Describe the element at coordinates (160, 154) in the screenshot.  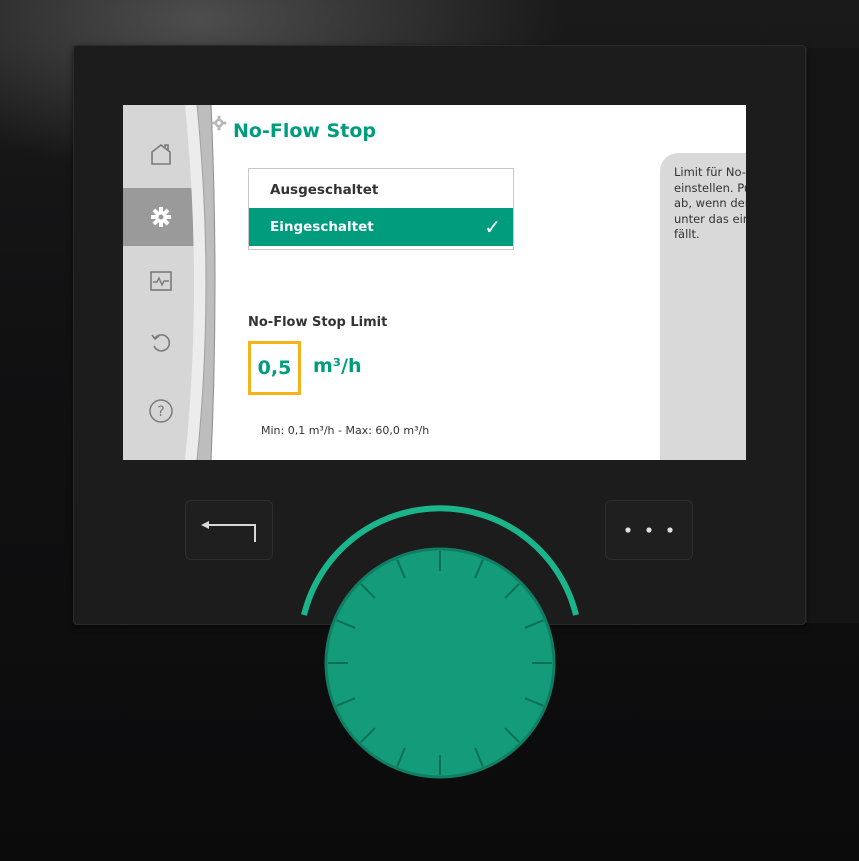
I see `home-icon` at that location.